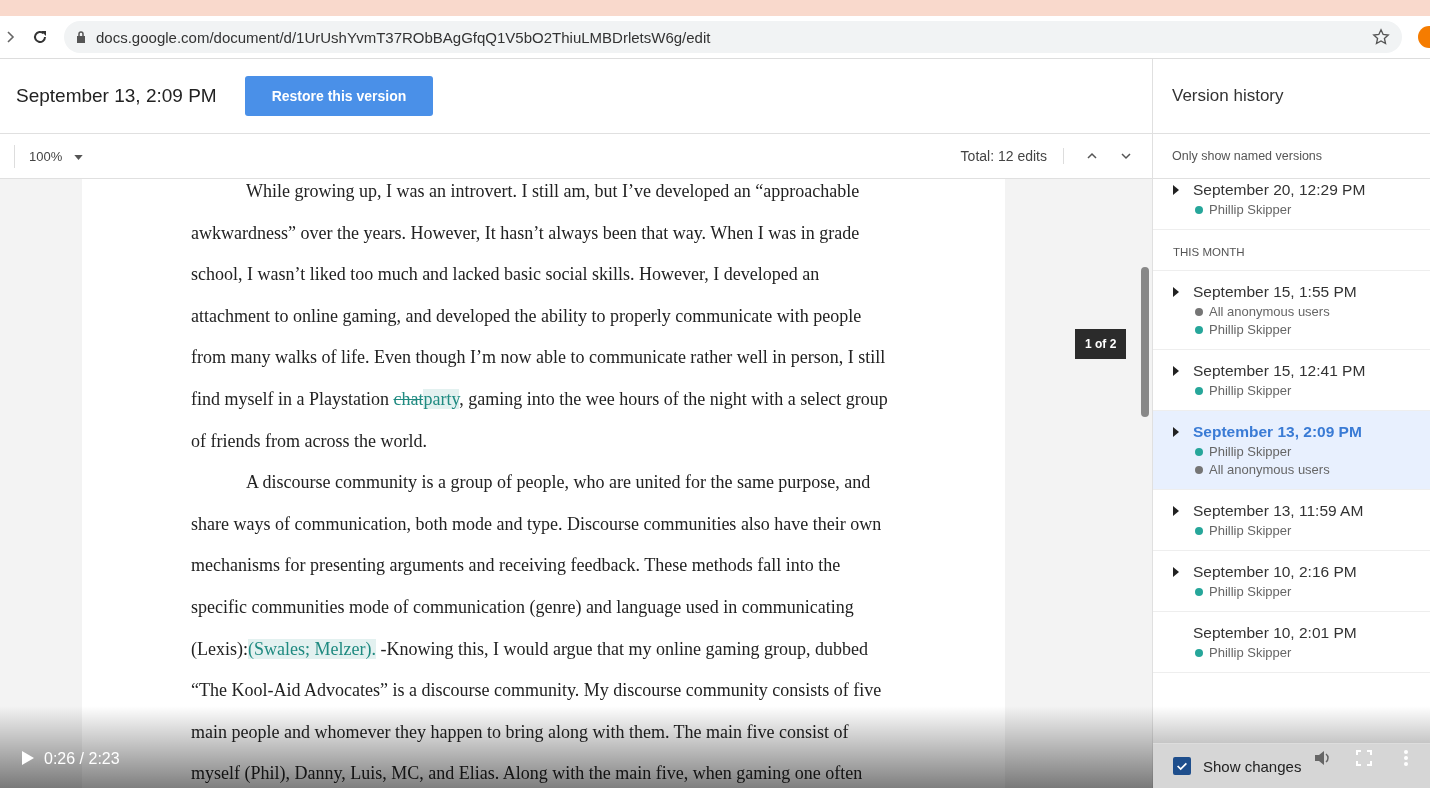  Describe the element at coordinates (116, 96) in the screenshot. I see `version-title: September 13, 2:09 PM` at that location.